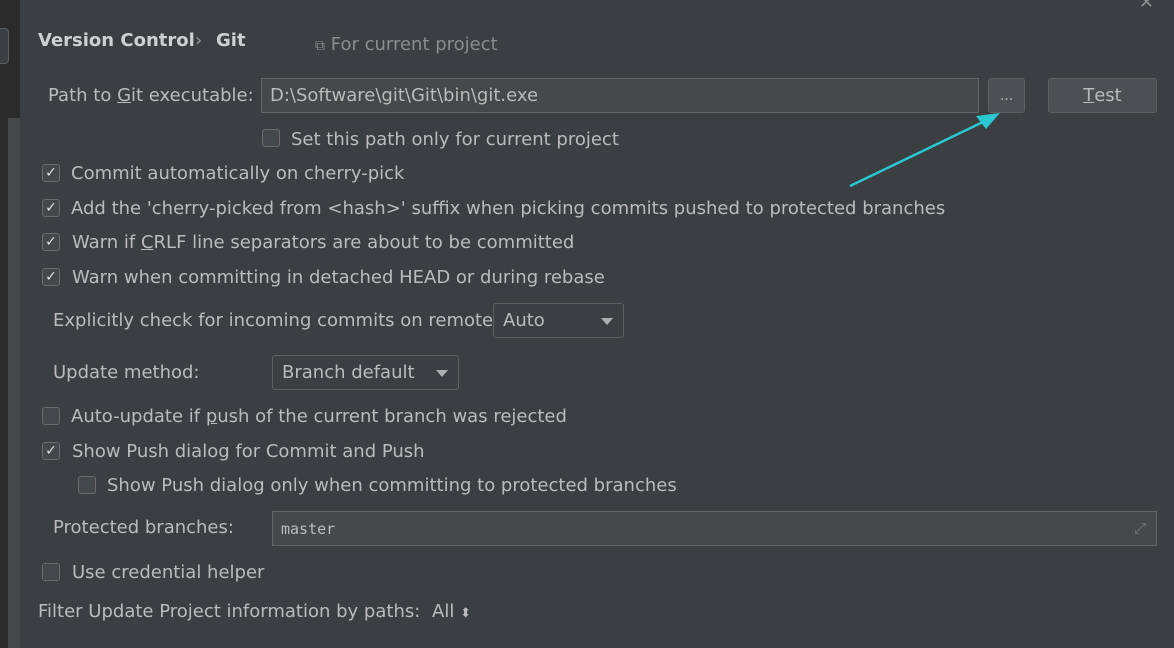 This screenshot has height=648, width=1174. Describe the element at coordinates (51, 416) in the screenshot. I see `auto-update-checkbox` at that location.